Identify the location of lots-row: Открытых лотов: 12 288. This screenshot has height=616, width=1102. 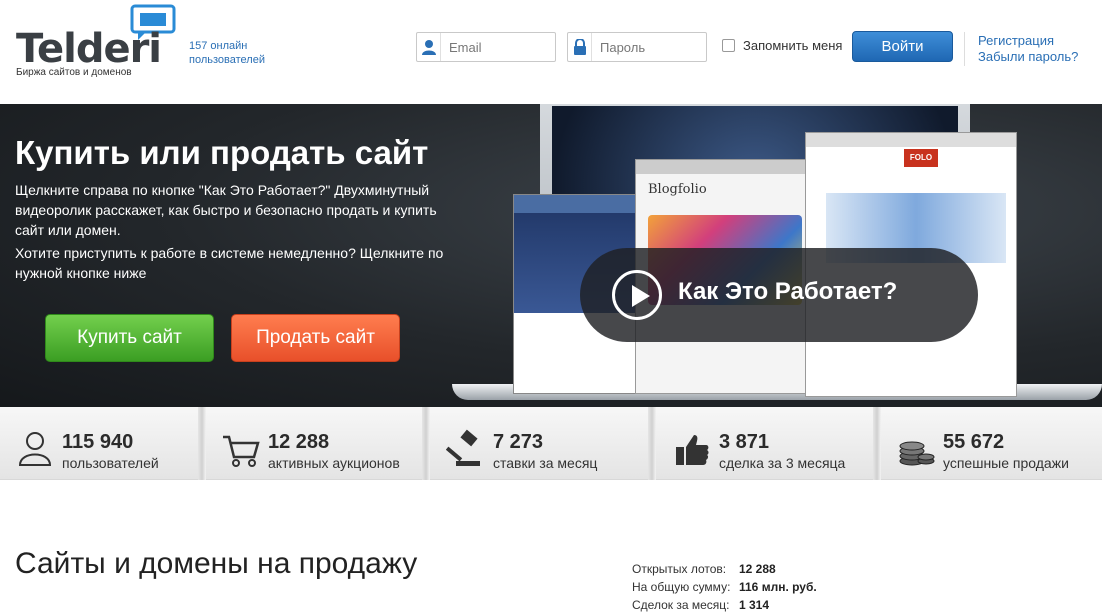
(724, 569).